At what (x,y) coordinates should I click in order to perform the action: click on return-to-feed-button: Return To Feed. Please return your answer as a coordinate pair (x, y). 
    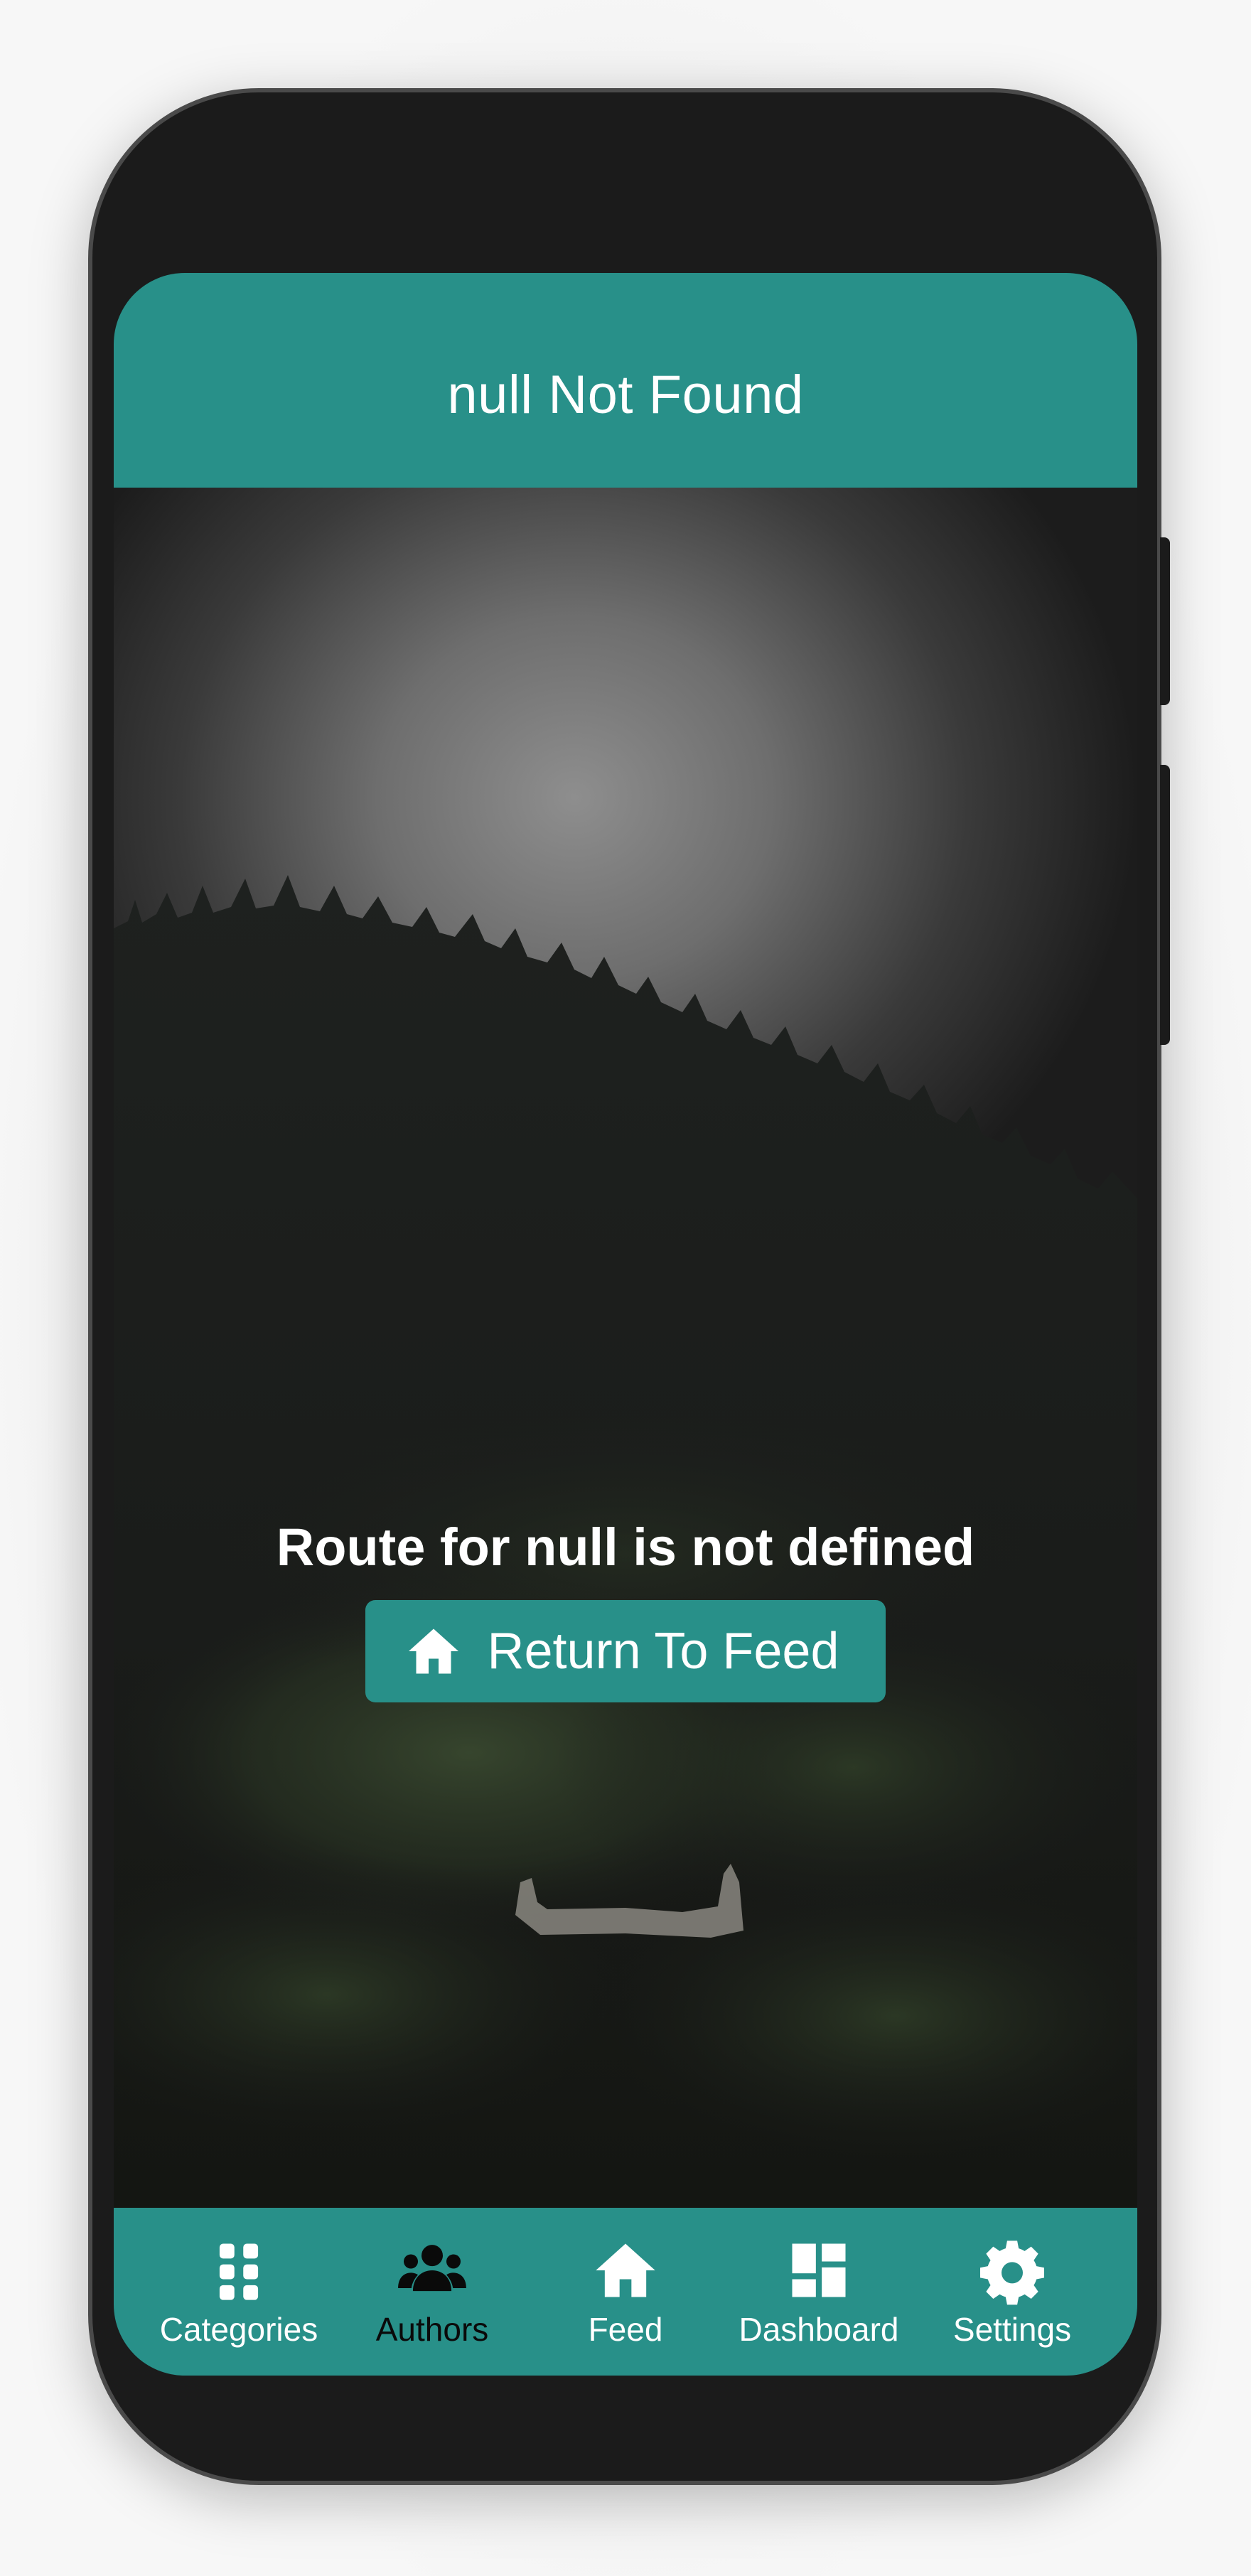
    Looking at the image, I should click on (625, 1651).